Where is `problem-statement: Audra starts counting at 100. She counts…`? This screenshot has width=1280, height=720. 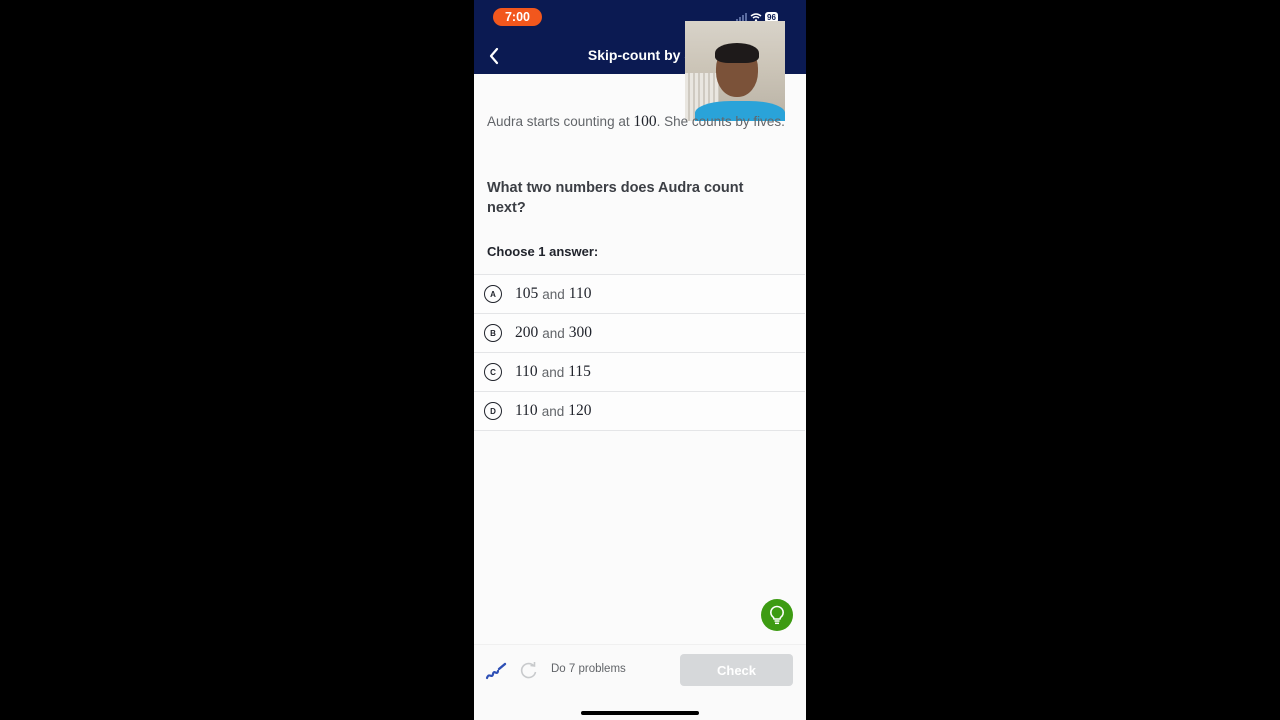
problem-statement: Audra starts counting at 100. She counts… is located at coordinates (637, 122).